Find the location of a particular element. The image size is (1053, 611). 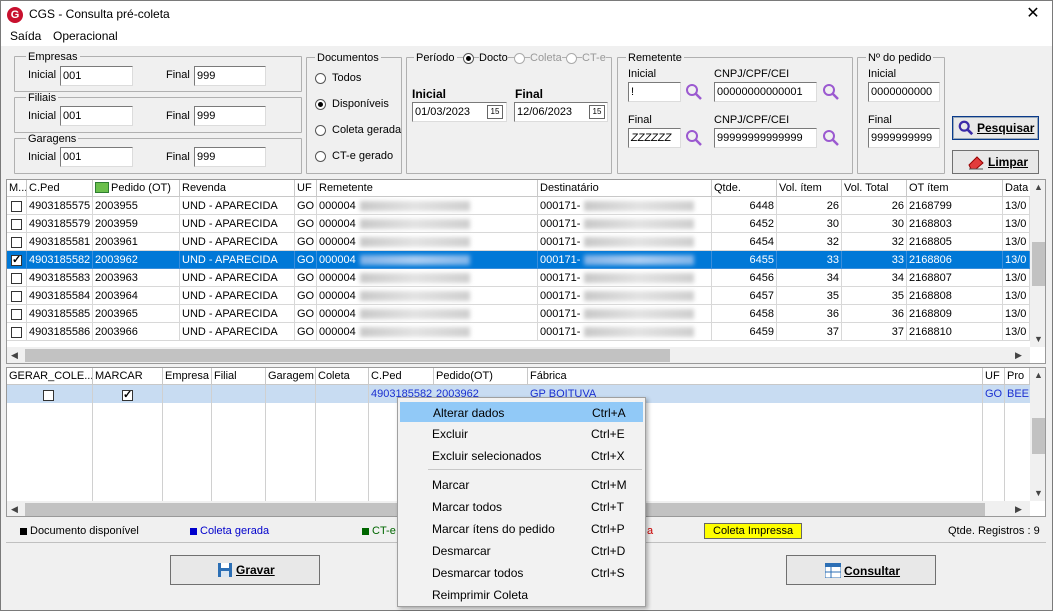

consultar-button: Consultar is located at coordinates (861, 570).